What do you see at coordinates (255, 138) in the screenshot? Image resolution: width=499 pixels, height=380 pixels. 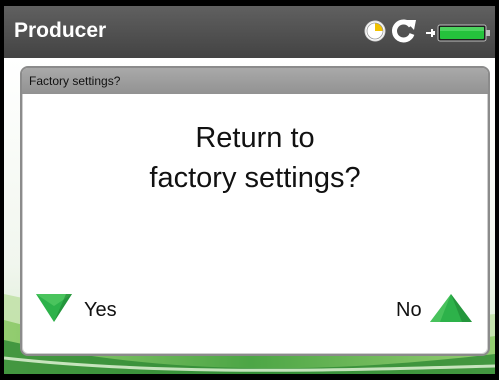 I see `dialog-message-line: Return to` at bounding box center [255, 138].